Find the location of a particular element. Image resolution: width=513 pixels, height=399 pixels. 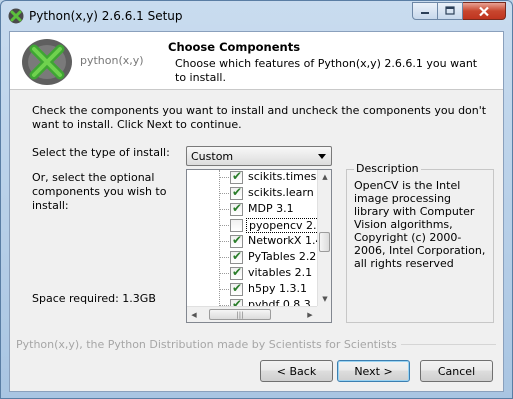

close-button is located at coordinates (484, 11).